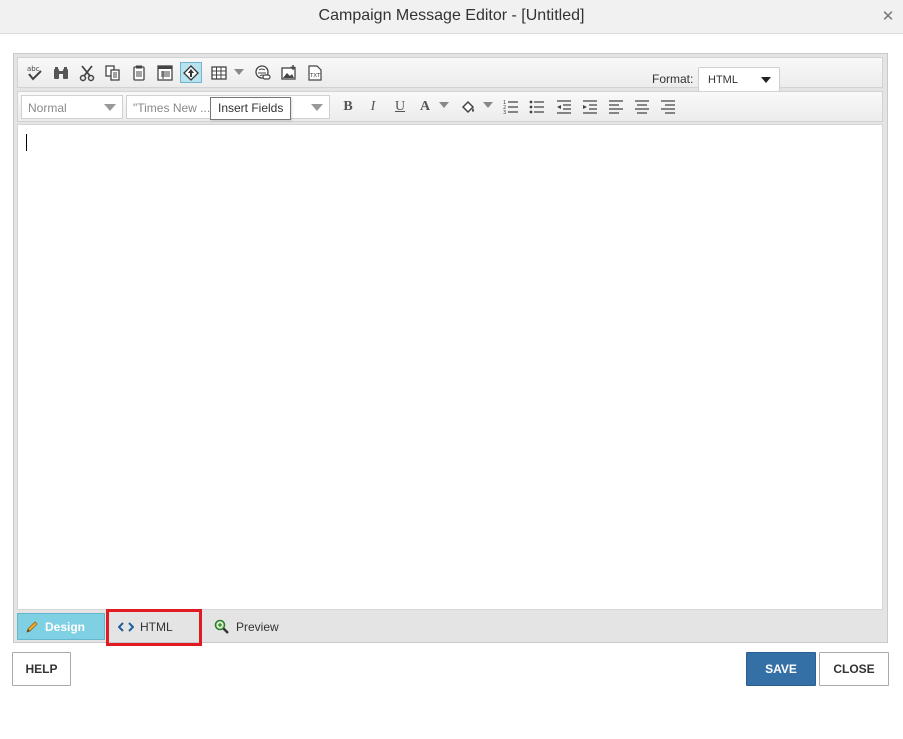 This screenshot has width=903, height=739. What do you see at coordinates (642, 106) in the screenshot?
I see `align-center-icon` at bounding box center [642, 106].